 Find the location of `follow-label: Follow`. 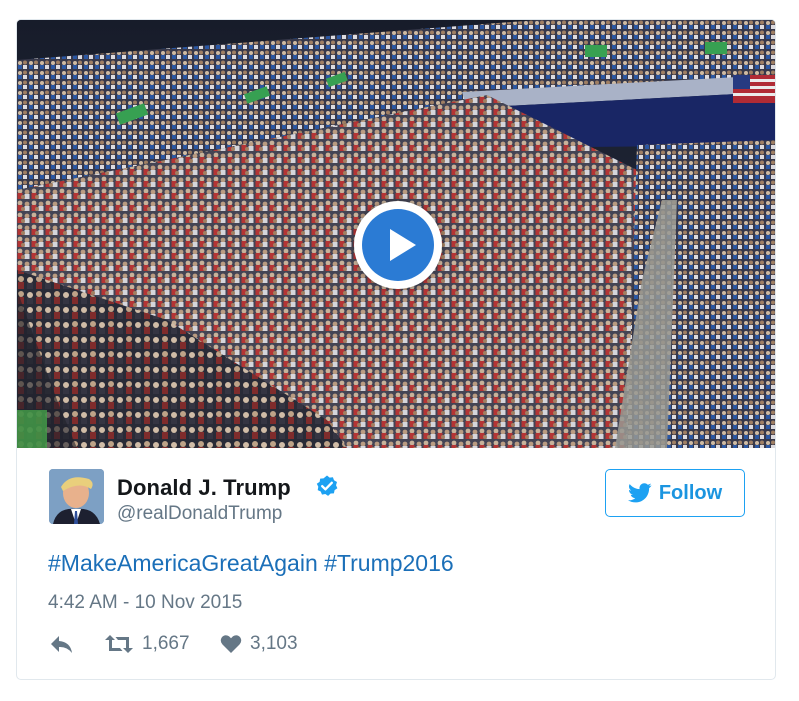

follow-label: Follow is located at coordinates (690, 492).